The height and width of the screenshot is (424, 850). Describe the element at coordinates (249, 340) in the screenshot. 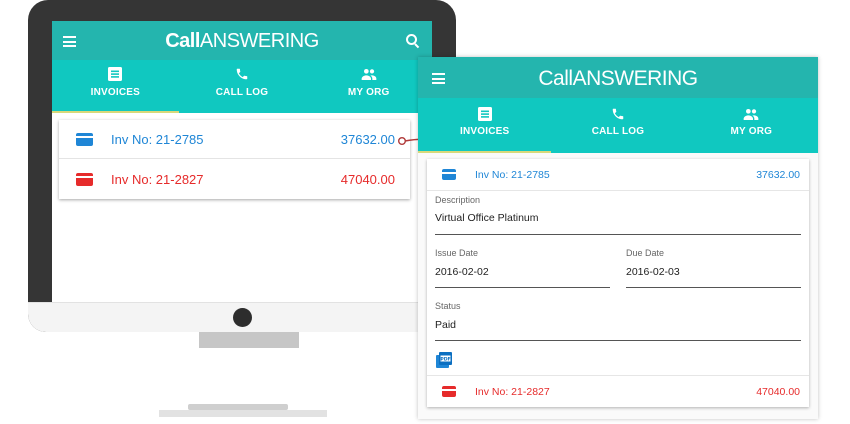

I see `monitor-neck` at that location.